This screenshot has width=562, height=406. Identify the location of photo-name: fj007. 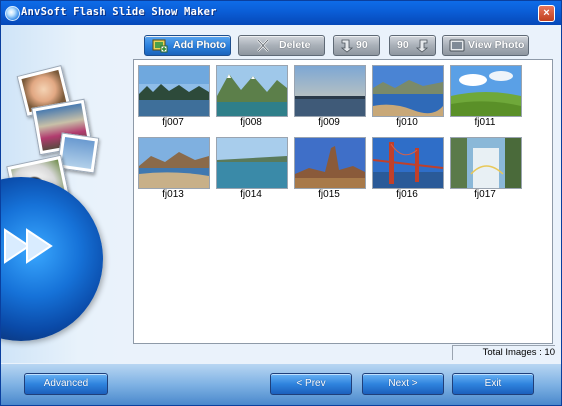
(173, 122).